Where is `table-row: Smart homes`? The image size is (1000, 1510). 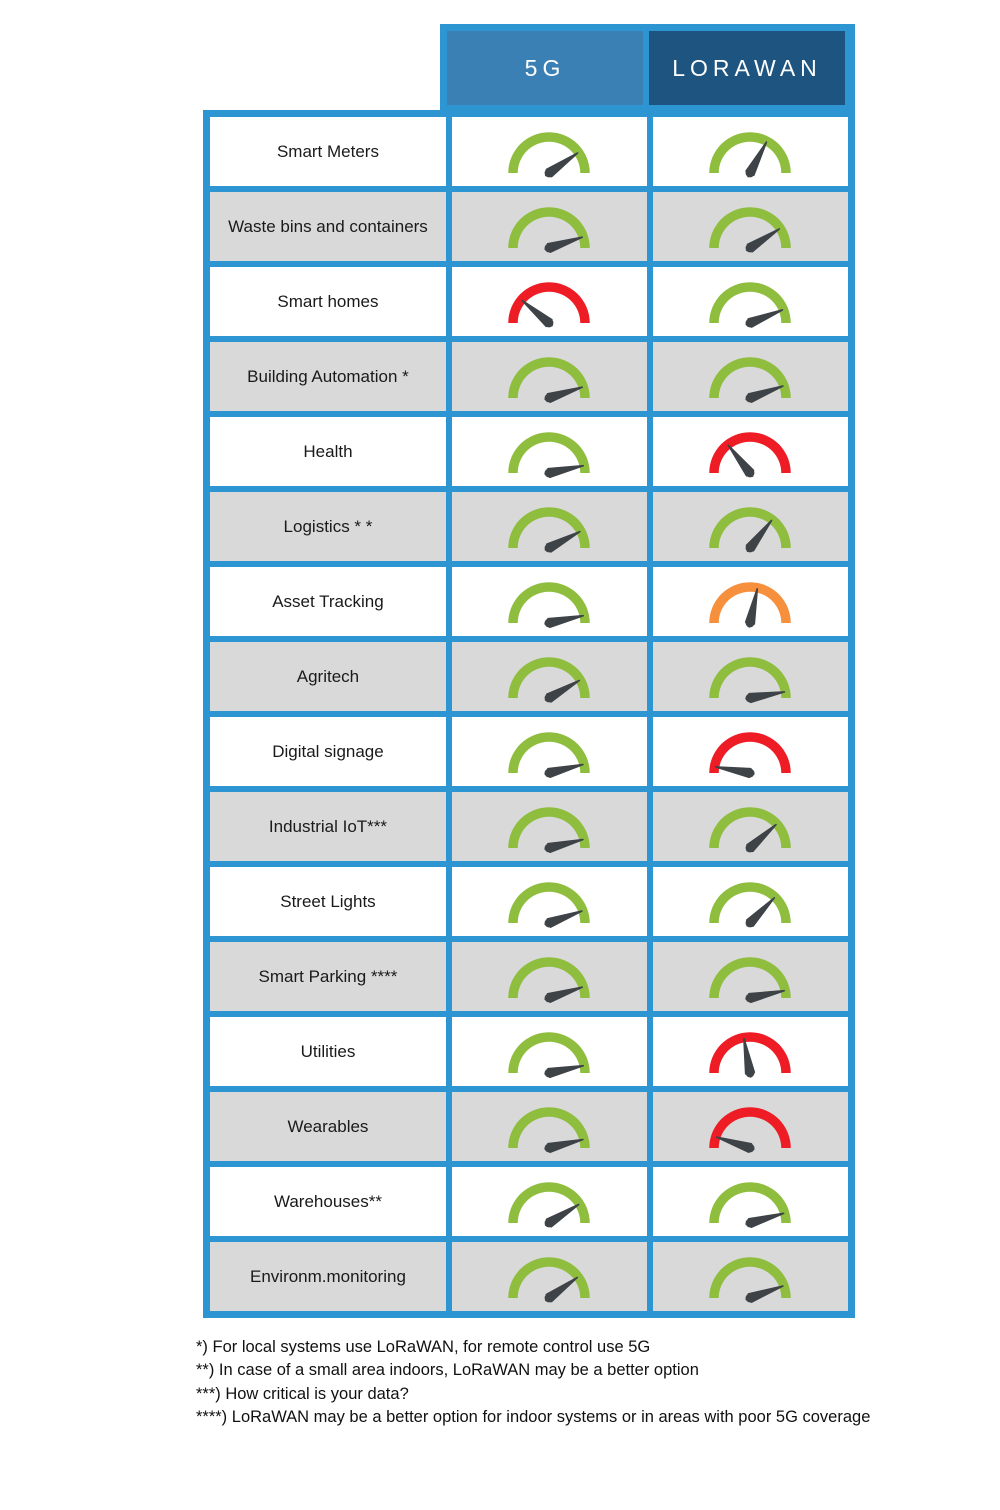
table-row: Smart homes is located at coordinates (529, 301).